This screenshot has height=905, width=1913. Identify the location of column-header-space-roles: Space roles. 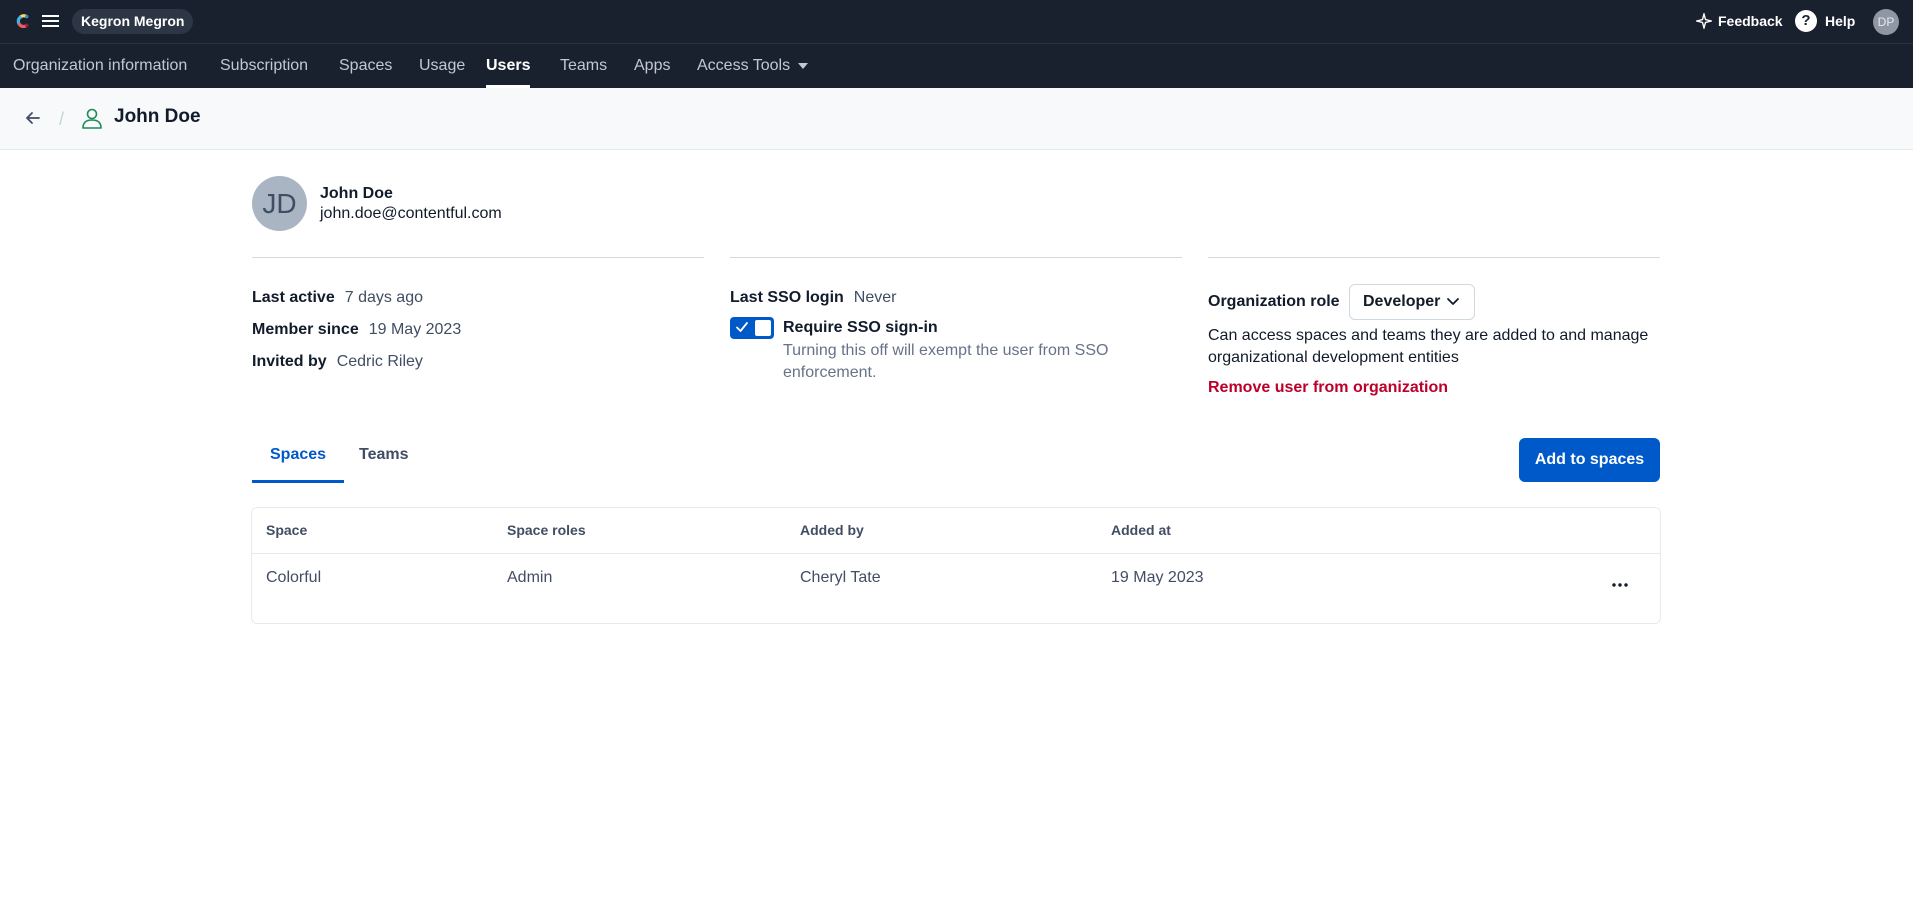
(546, 530).